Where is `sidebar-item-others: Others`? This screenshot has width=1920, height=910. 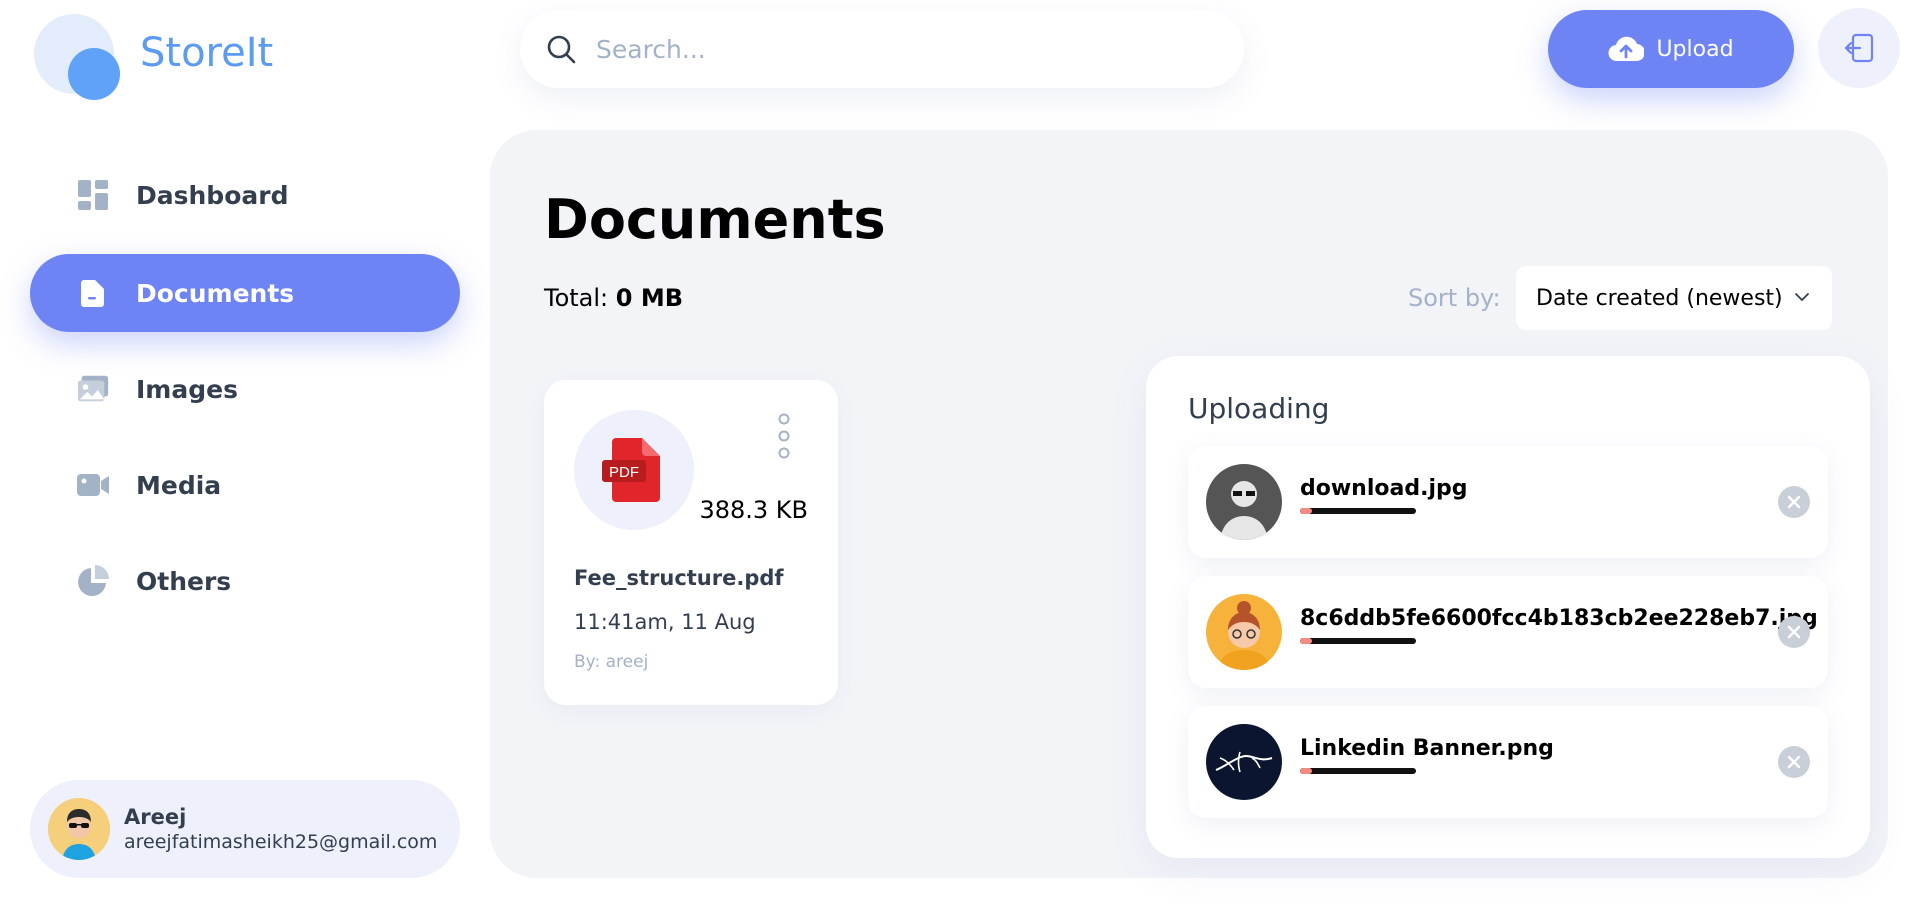 sidebar-item-others: Others is located at coordinates (245, 581).